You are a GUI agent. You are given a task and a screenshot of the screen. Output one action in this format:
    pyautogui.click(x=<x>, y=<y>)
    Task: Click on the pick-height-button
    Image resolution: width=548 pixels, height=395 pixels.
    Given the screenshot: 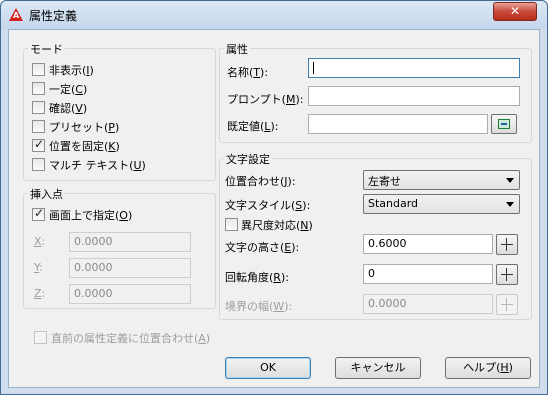 What is the action you would take?
    pyautogui.click(x=507, y=244)
    